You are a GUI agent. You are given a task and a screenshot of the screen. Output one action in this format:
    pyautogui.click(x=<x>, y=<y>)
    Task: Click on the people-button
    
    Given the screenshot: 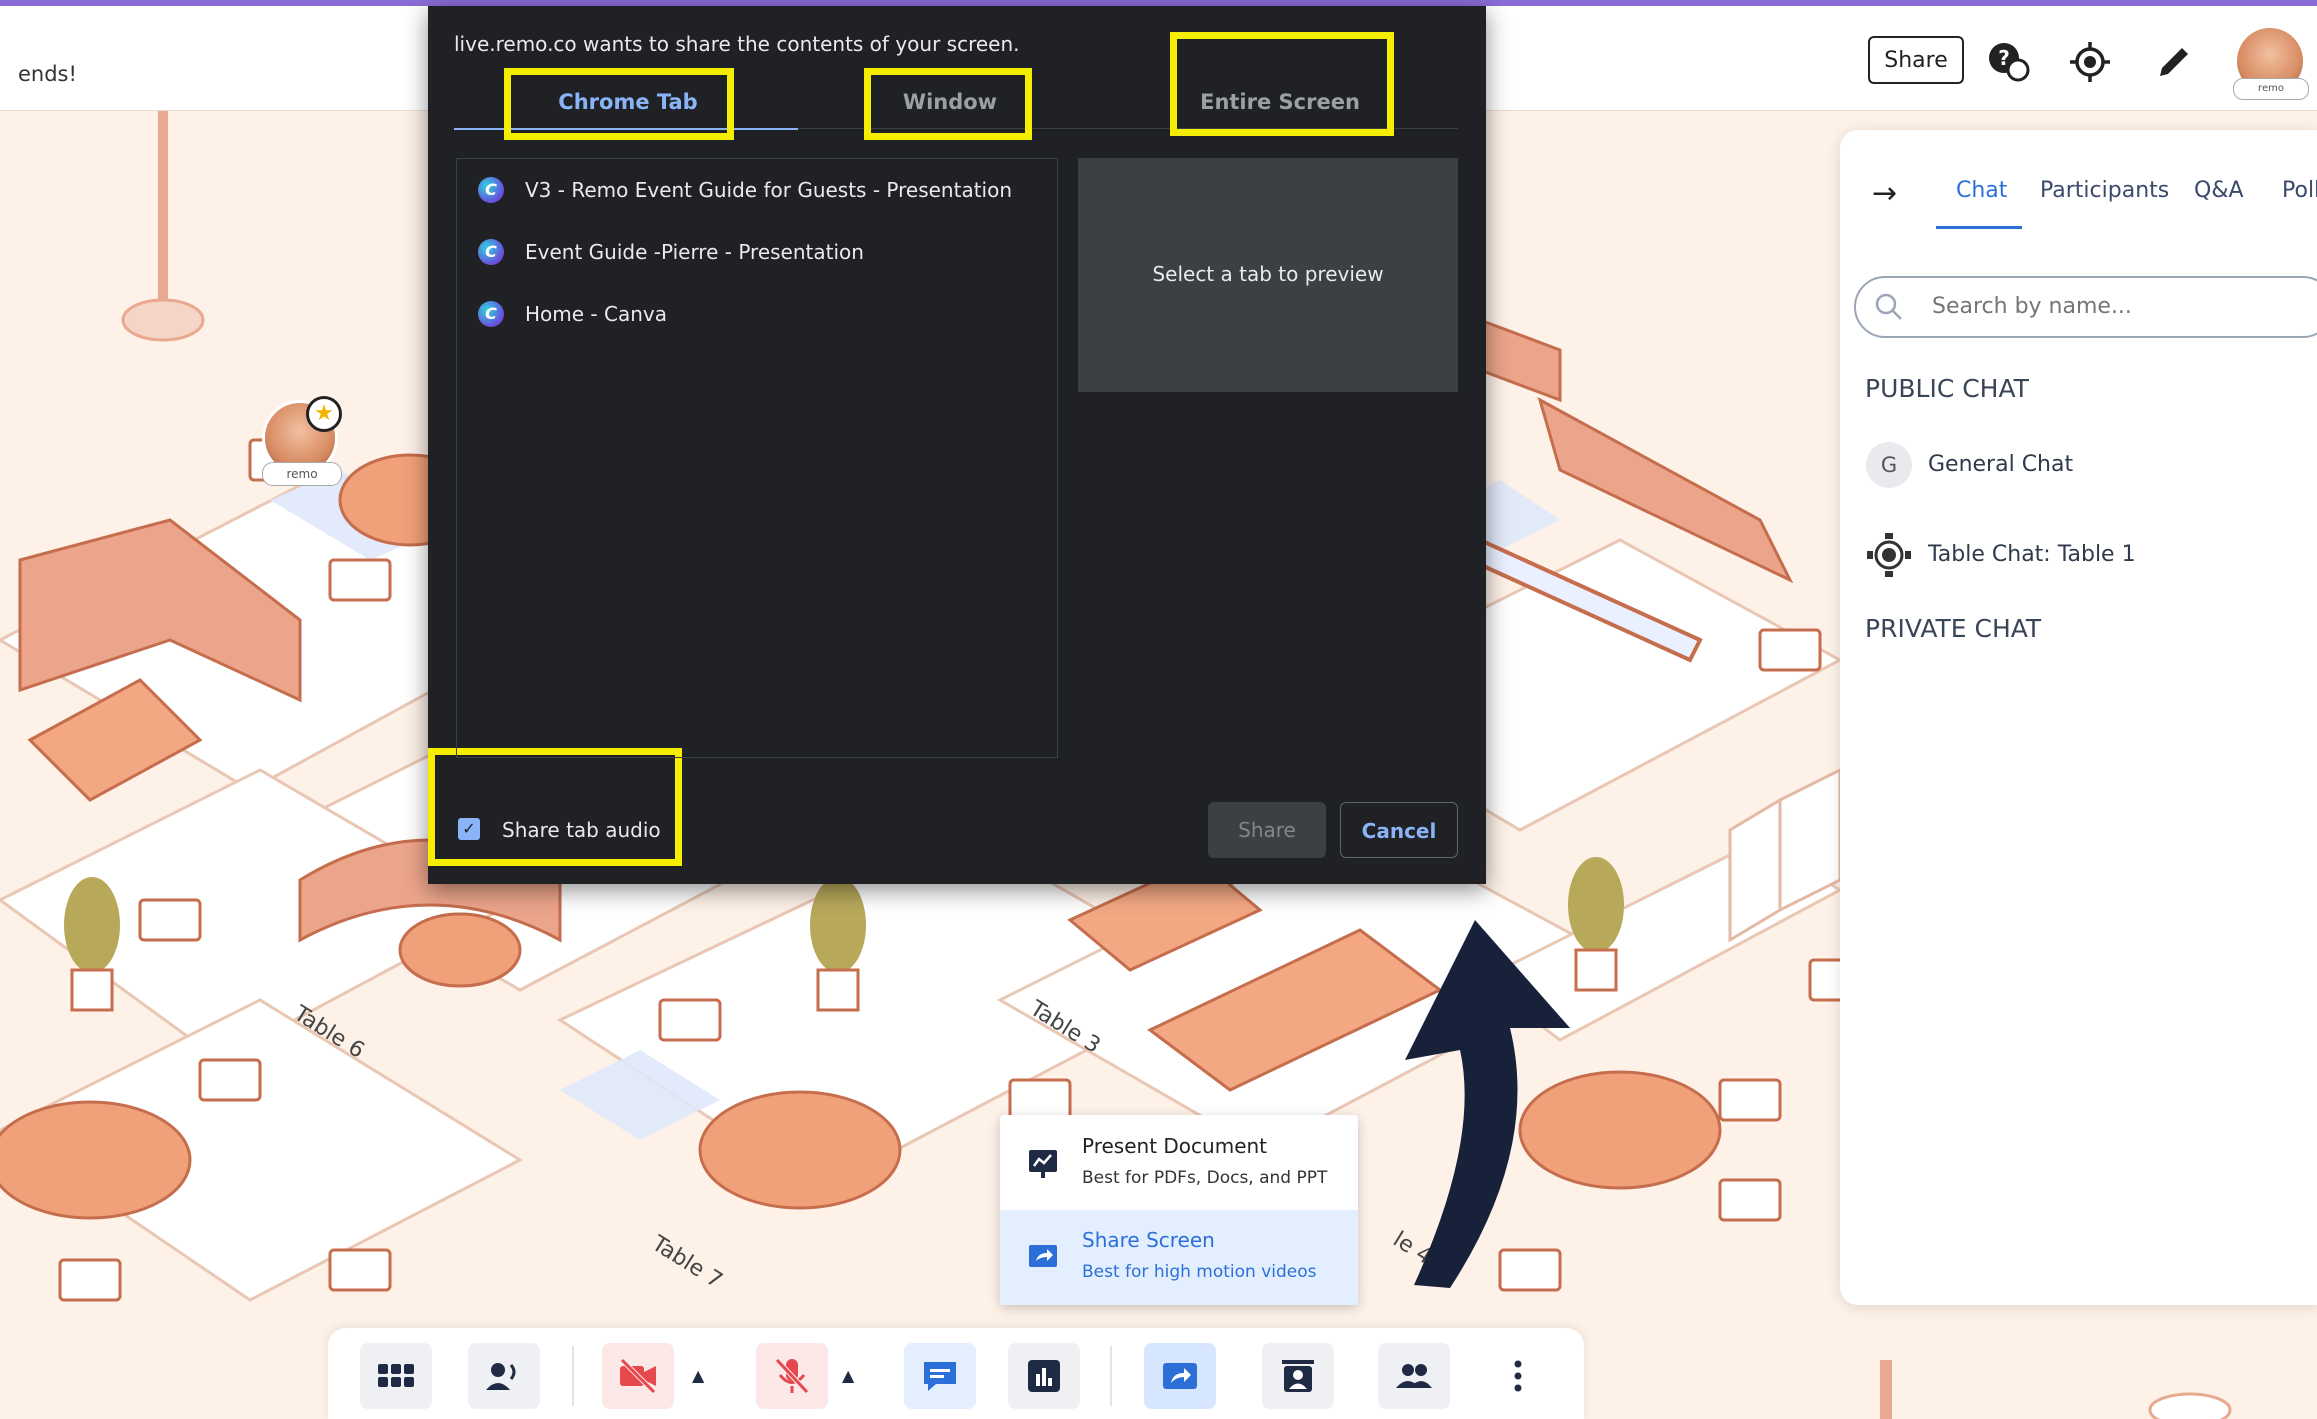 What is the action you would take?
    pyautogui.click(x=1414, y=1376)
    